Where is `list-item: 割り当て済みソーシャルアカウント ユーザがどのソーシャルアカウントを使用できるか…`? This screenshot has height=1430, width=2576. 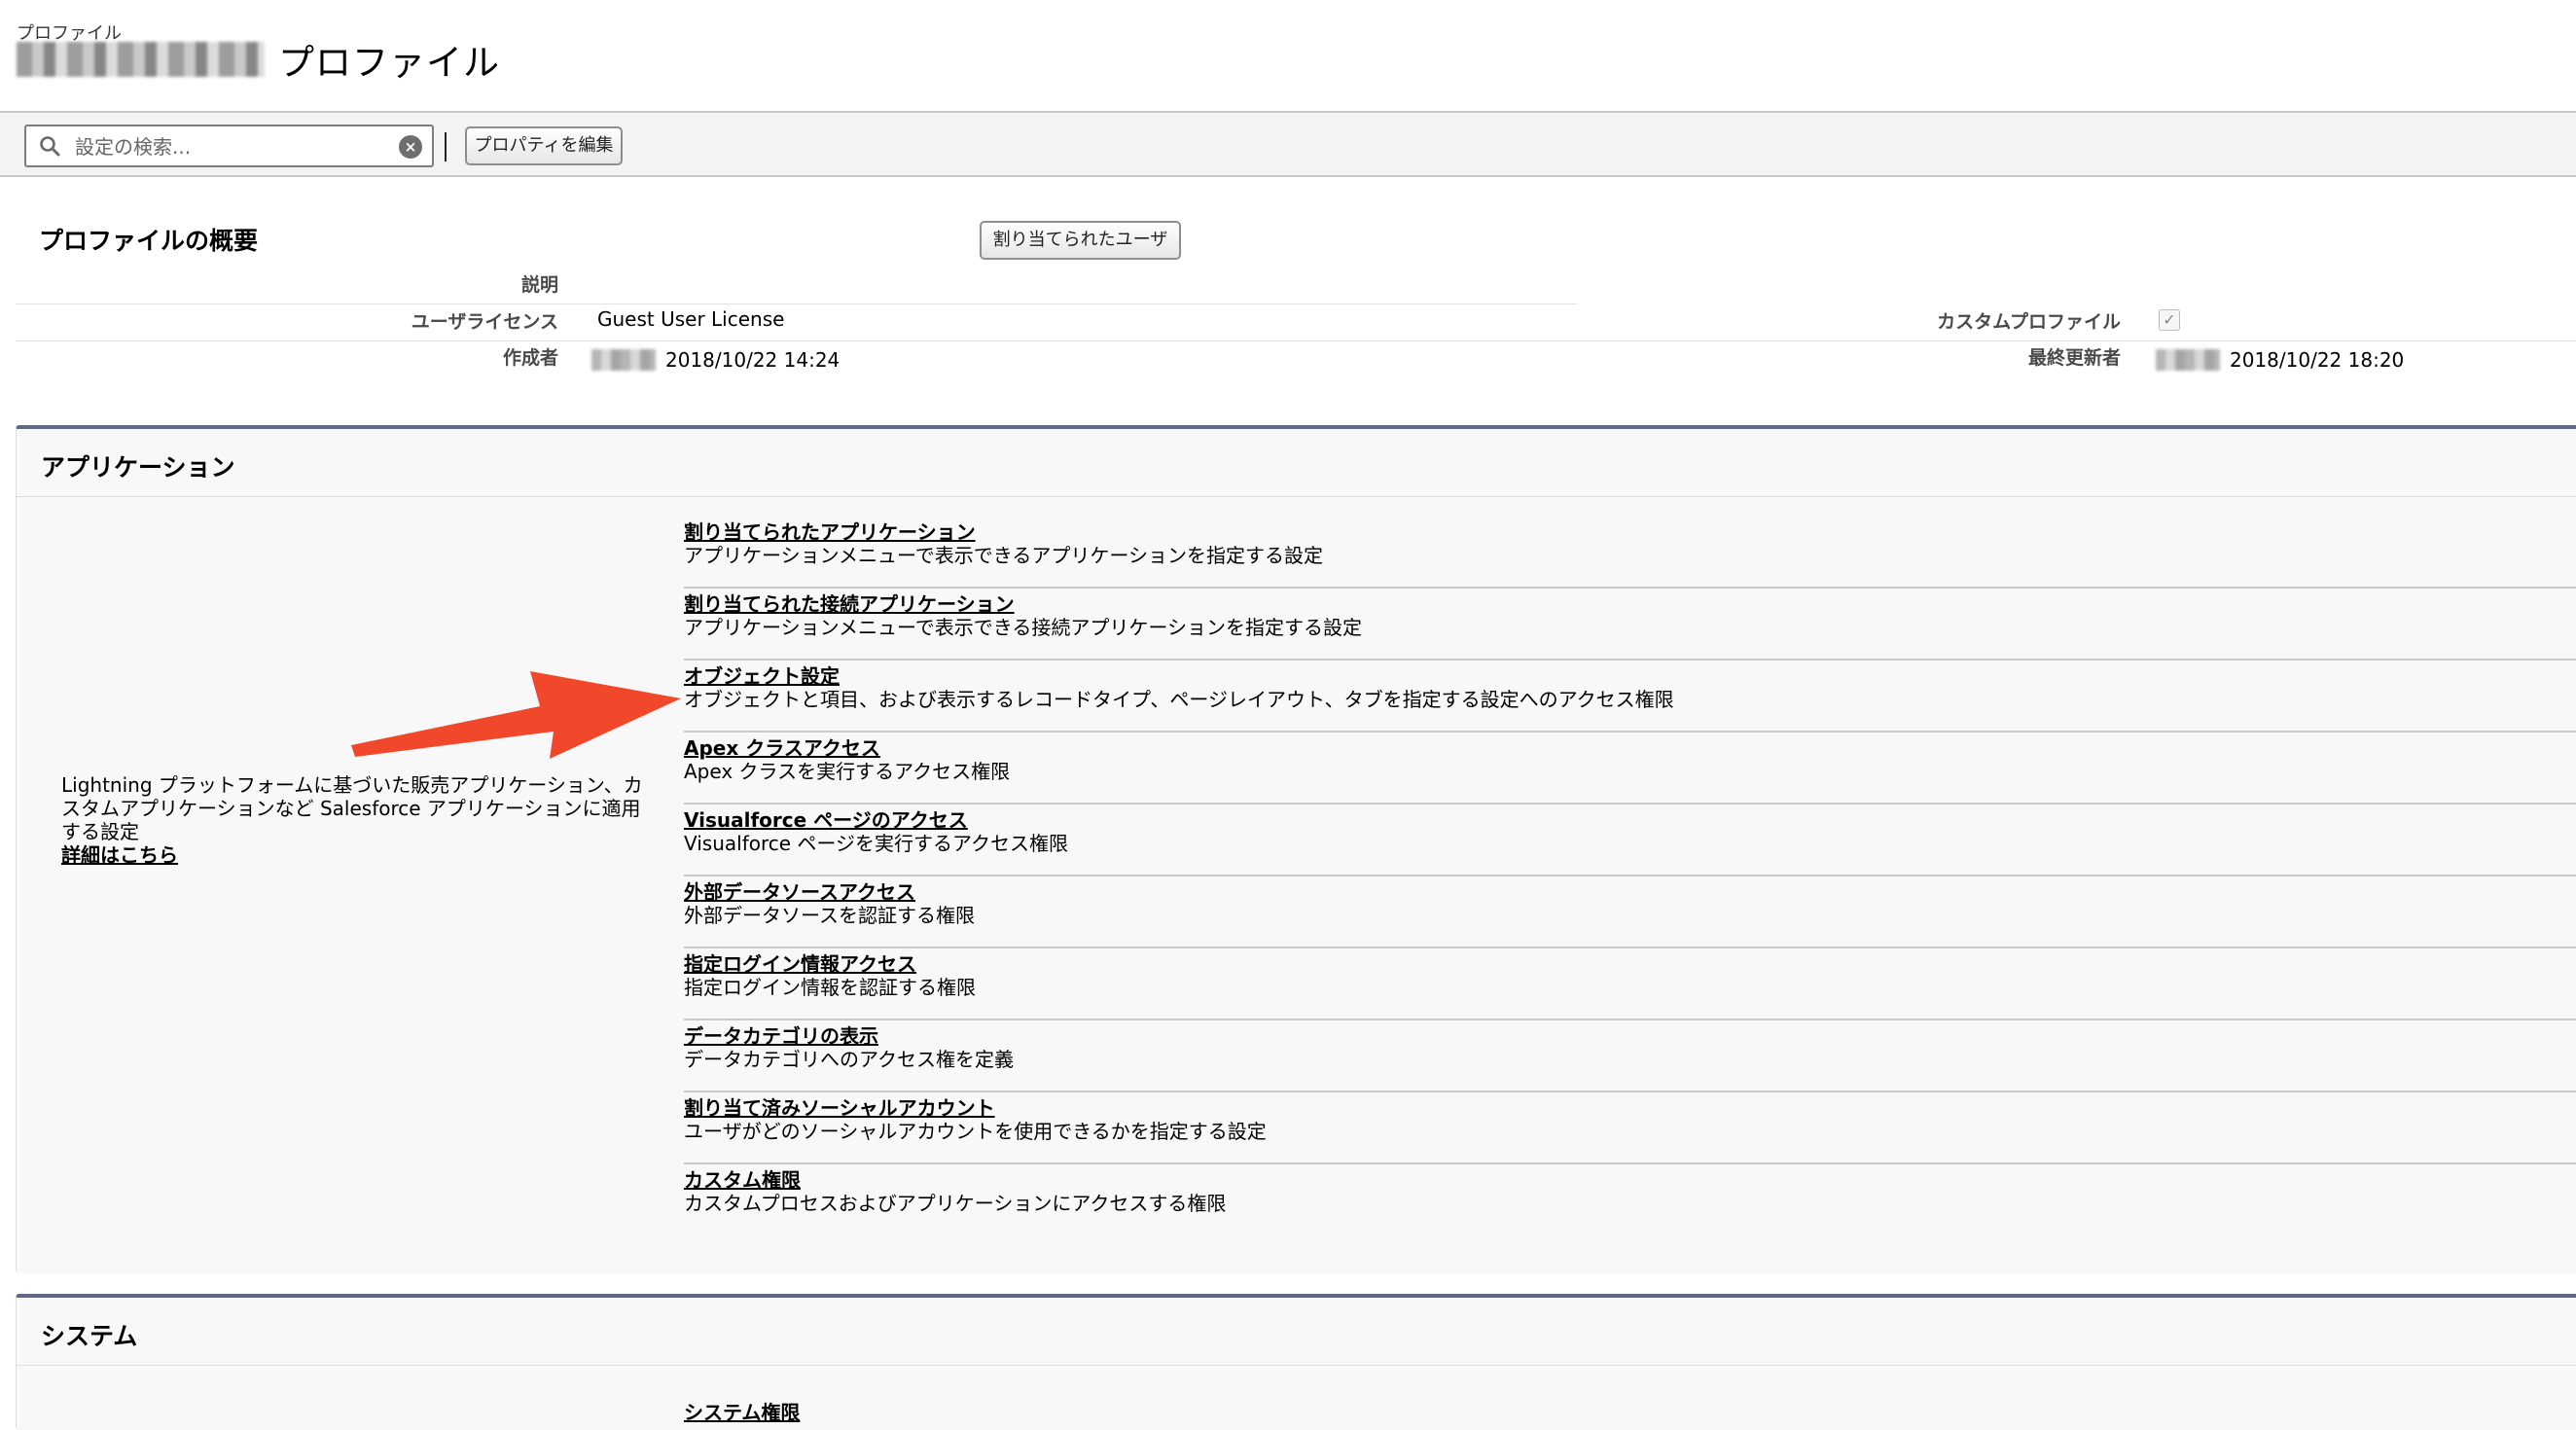
list-item: 割り当て済みソーシャルアカウント ユーザがどのソーシャルアカウントを使用できるか… is located at coordinates (1630, 1128).